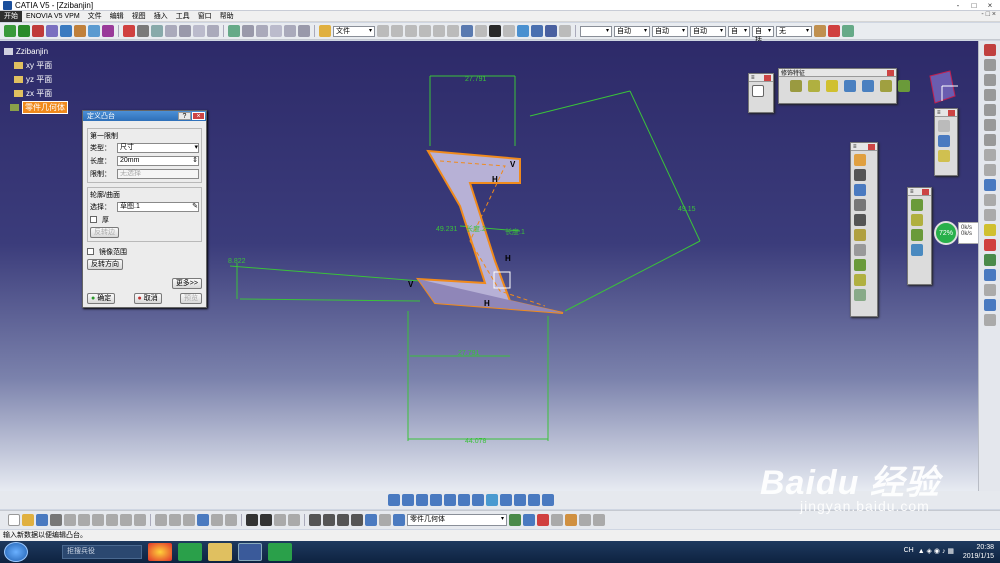 The height and width of the screenshot is (563, 1000). What do you see at coordinates (848, 31) in the screenshot?
I see `graphics-icon` at bounding box center [848, 31].